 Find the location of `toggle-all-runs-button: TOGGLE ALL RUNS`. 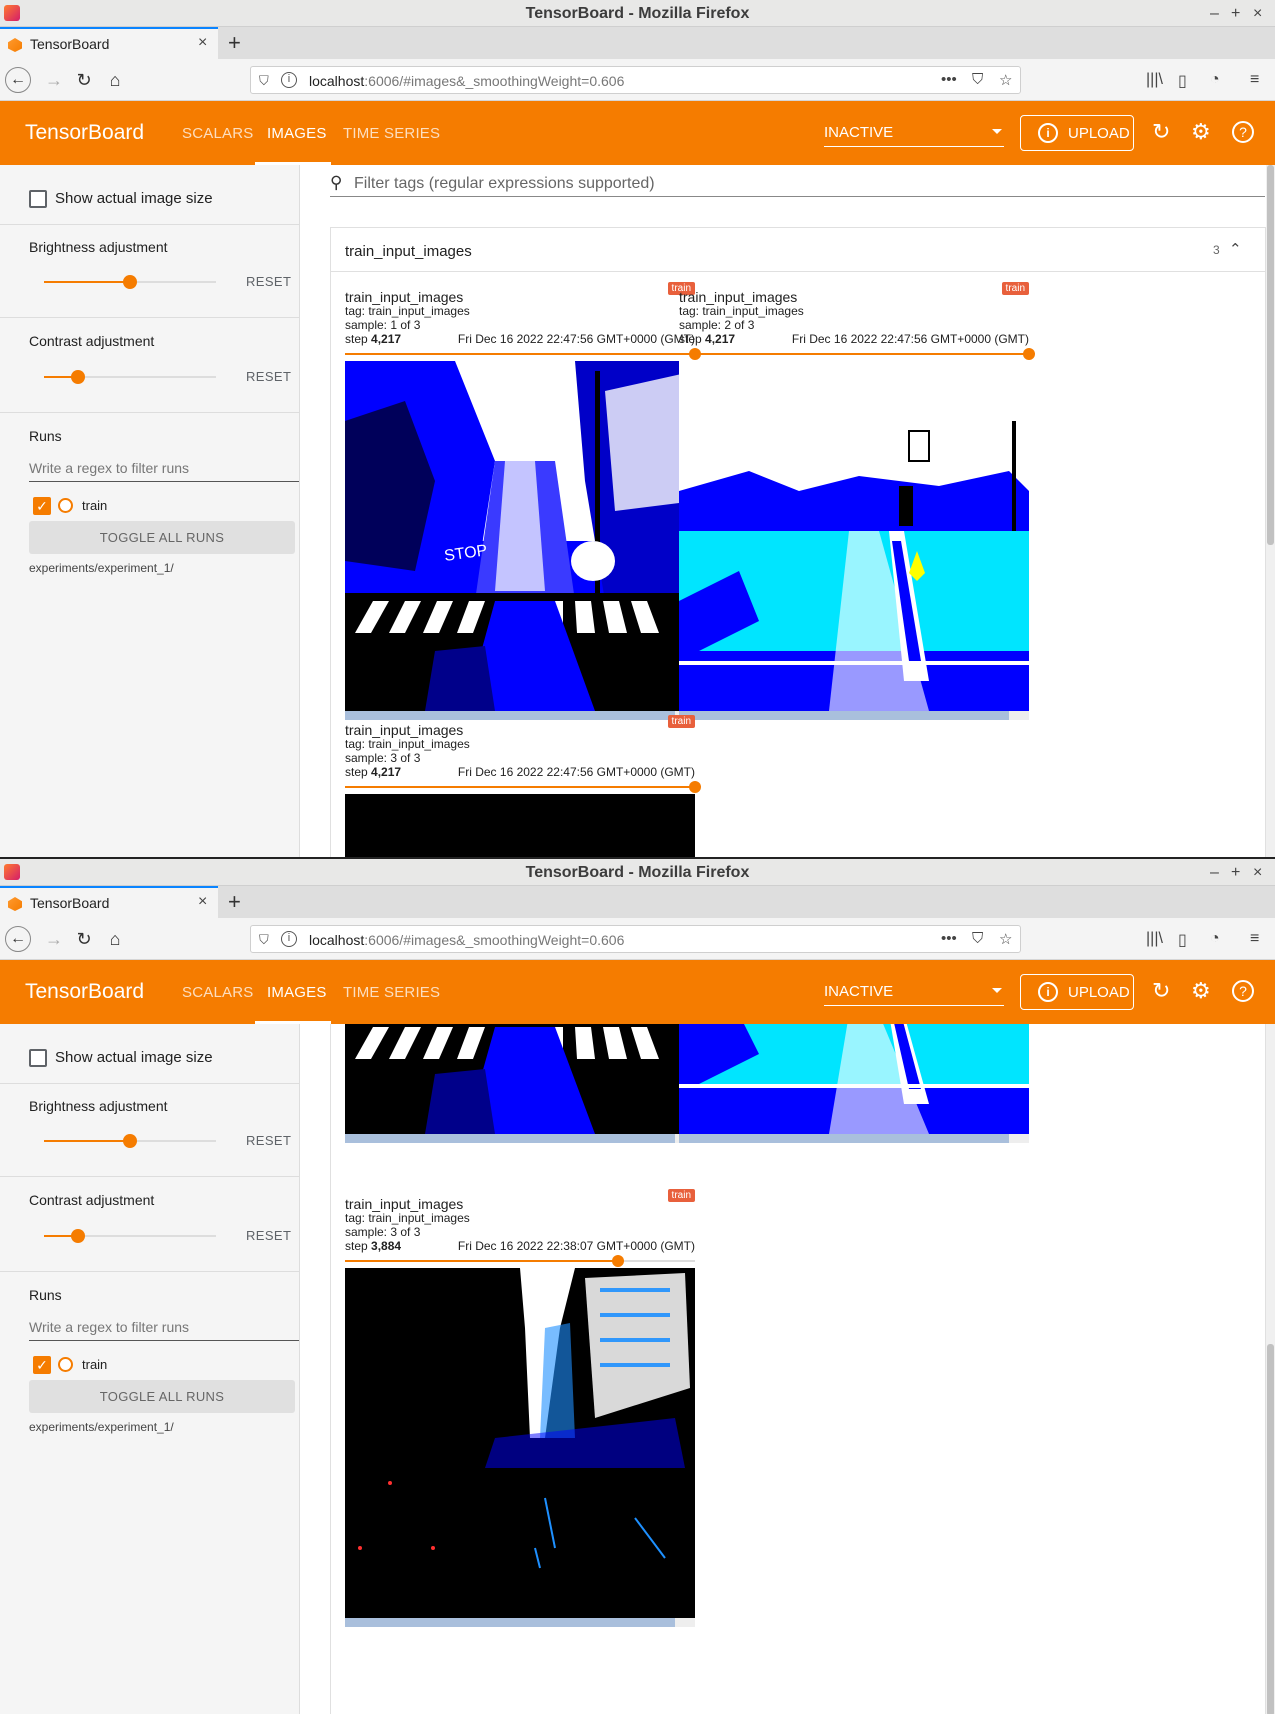

toggle-all-runs-button: TOGGLE ALL RUNS is located at coordinates (162, 537).